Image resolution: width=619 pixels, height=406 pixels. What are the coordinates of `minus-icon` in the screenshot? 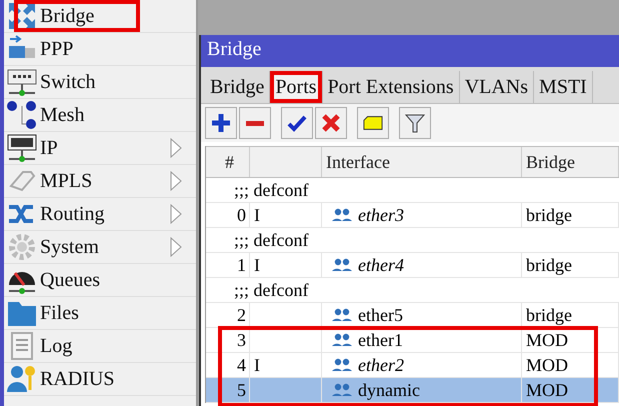 It's located at (255, 123).